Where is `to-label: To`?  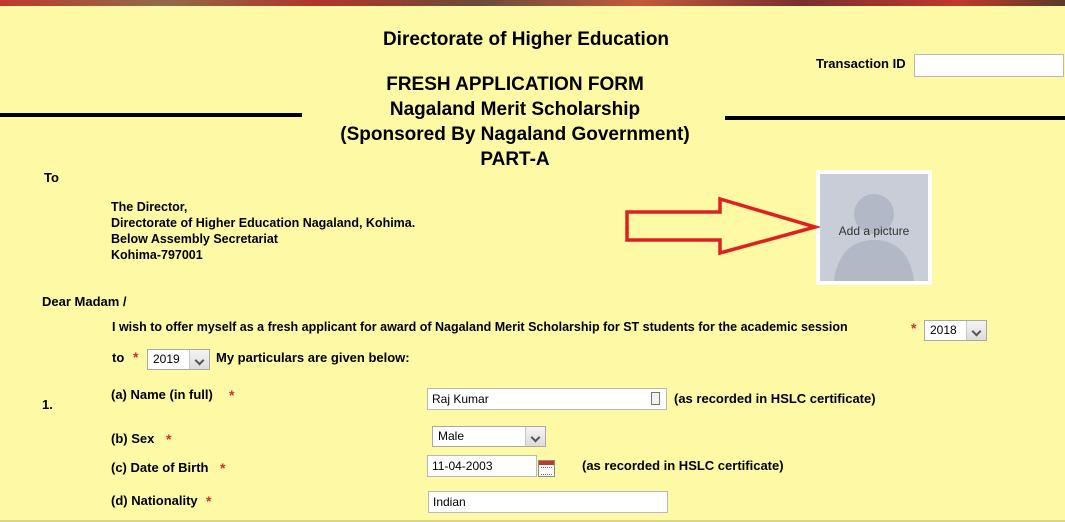 to-label: To is located at coordinates (51, 177).